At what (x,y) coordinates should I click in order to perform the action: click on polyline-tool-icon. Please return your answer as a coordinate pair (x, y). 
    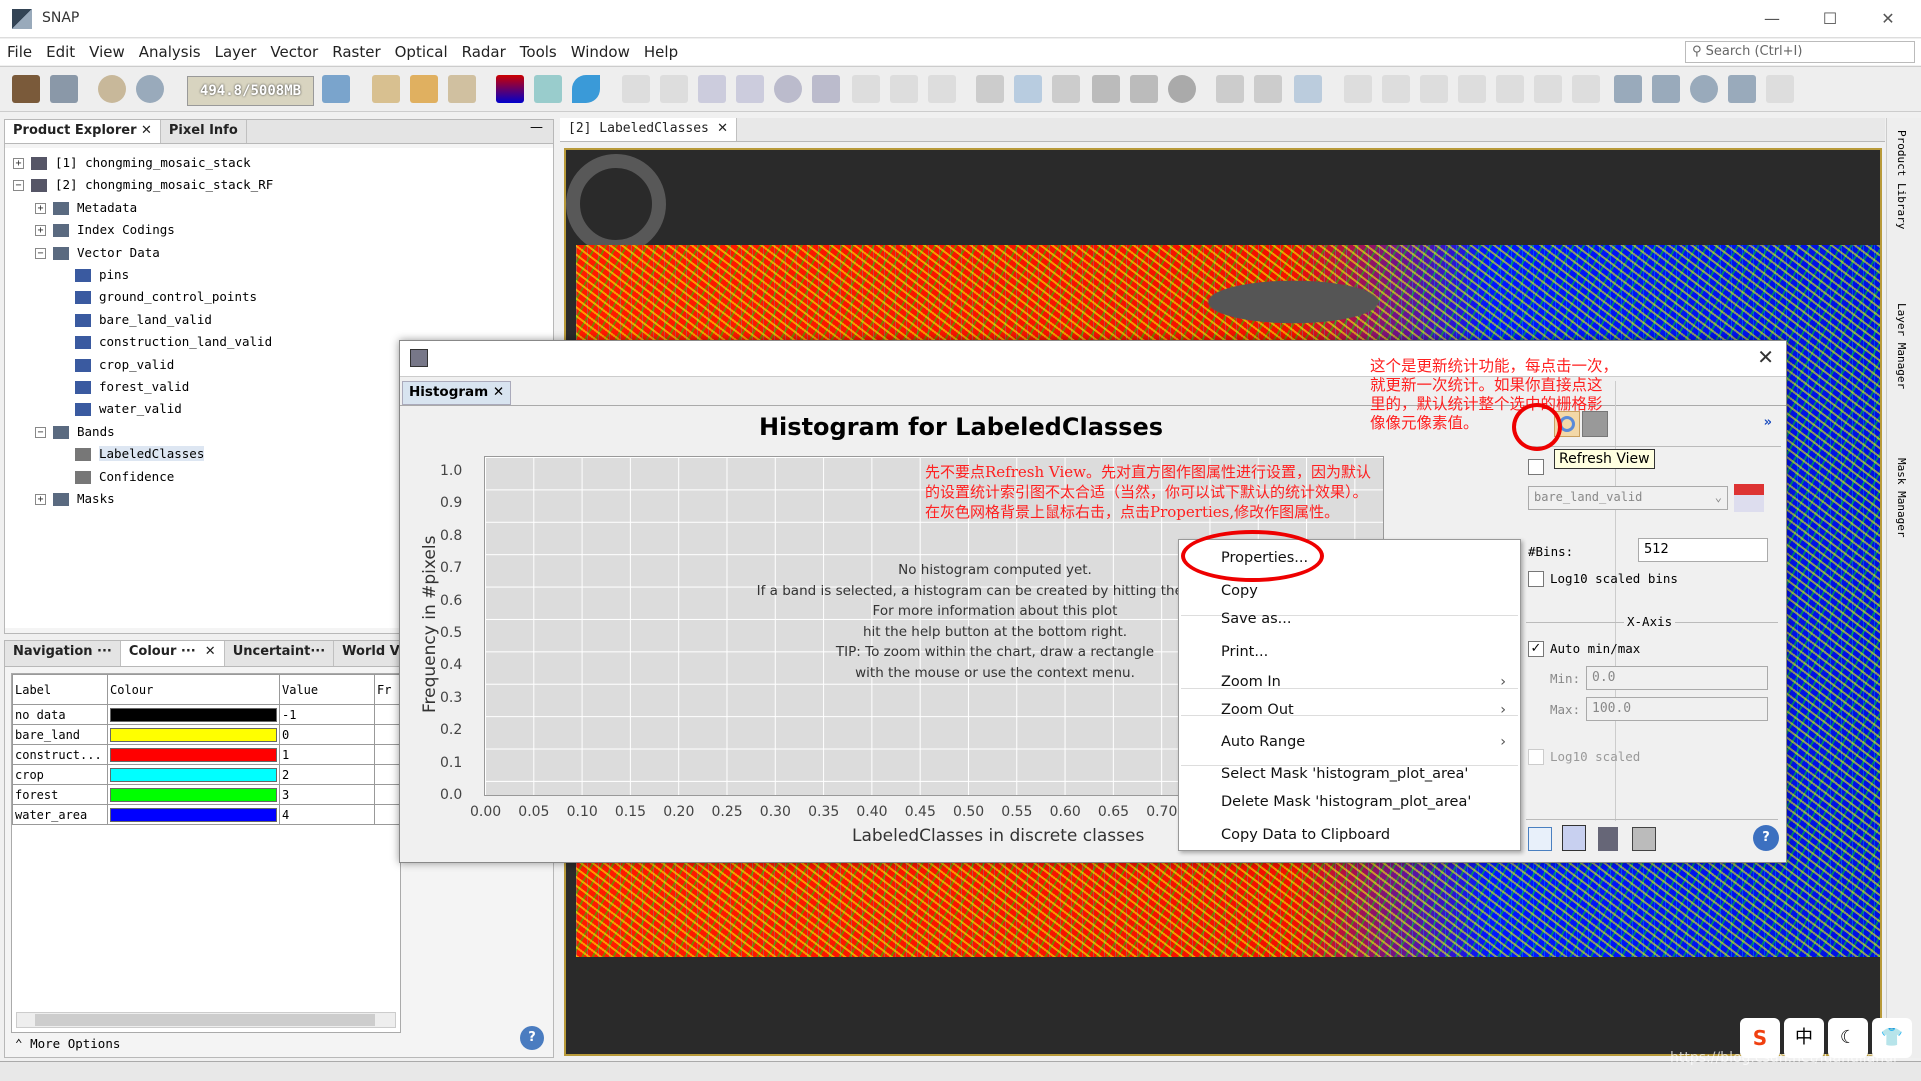
    Looking at the image, I should click on (1586, 89).